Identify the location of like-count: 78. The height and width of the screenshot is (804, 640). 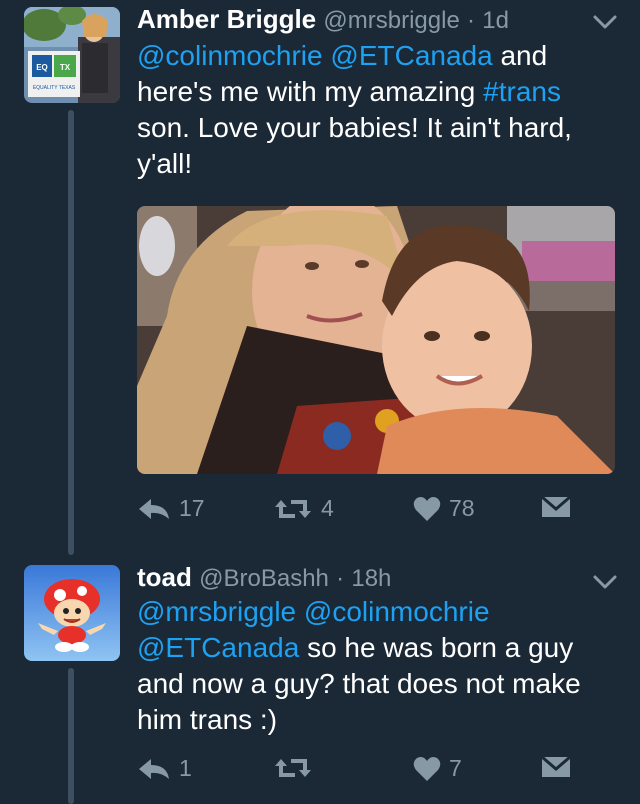
(462, 508).